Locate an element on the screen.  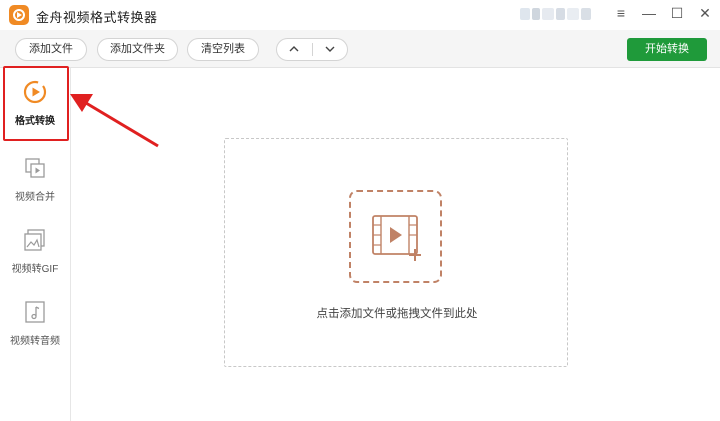
sidebar-item-video-to-audio: 视频转音频 is located at coordinates (35, 322).